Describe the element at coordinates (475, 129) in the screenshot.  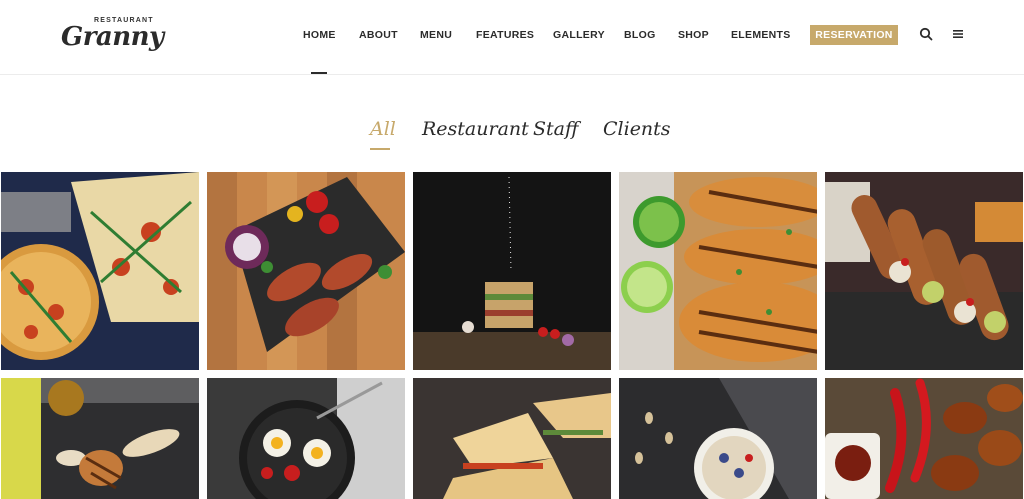
I see `filter-restaurant: Restaurant` at that location.